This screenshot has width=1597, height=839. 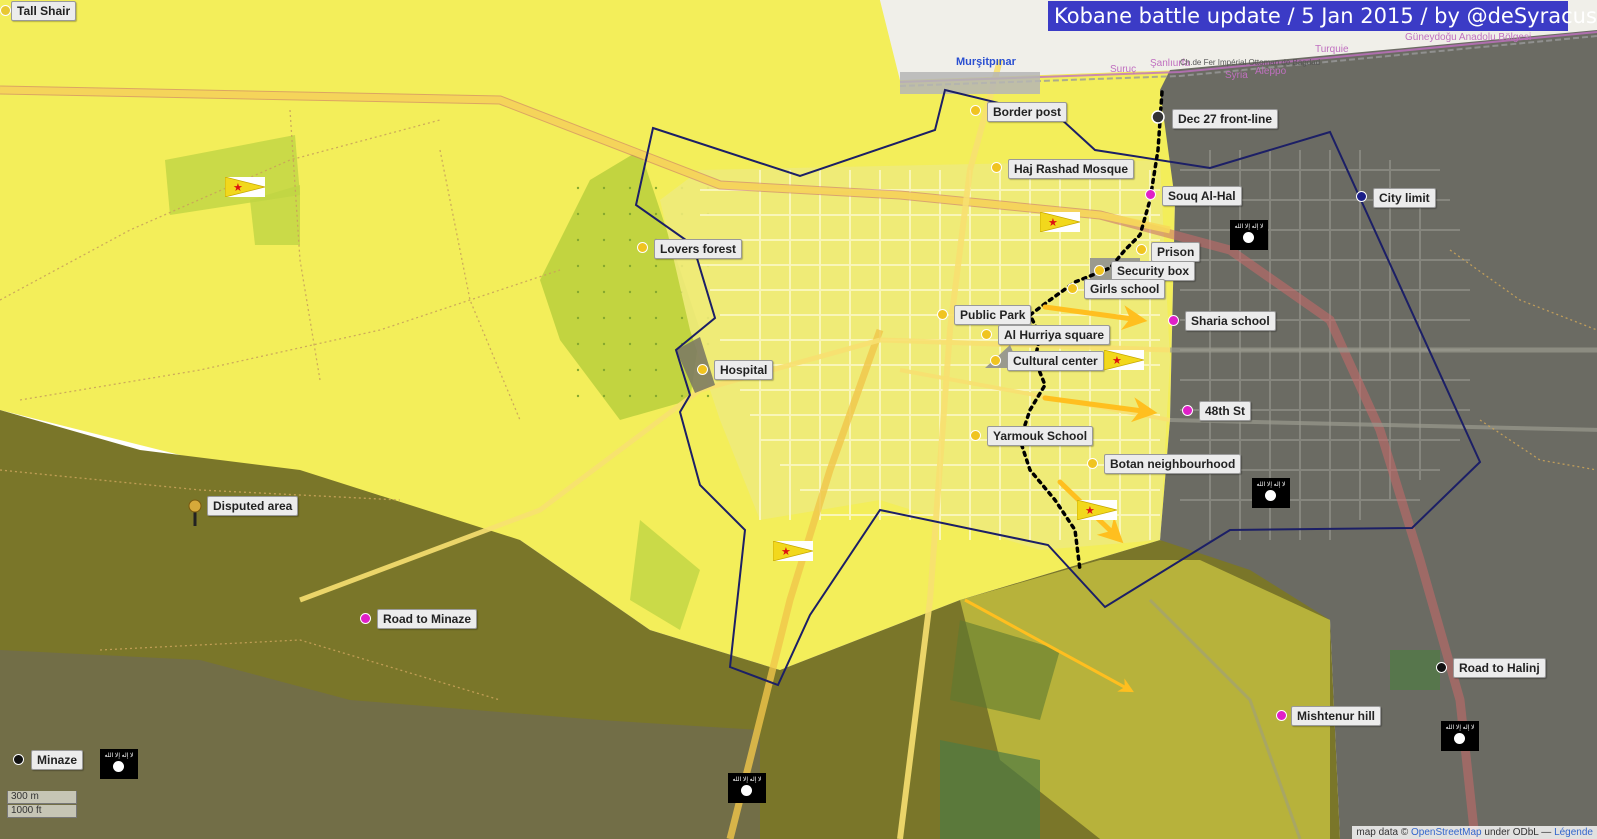 I want to click on osm-link: OpenStreetMap, so click(x=1446, y=832).